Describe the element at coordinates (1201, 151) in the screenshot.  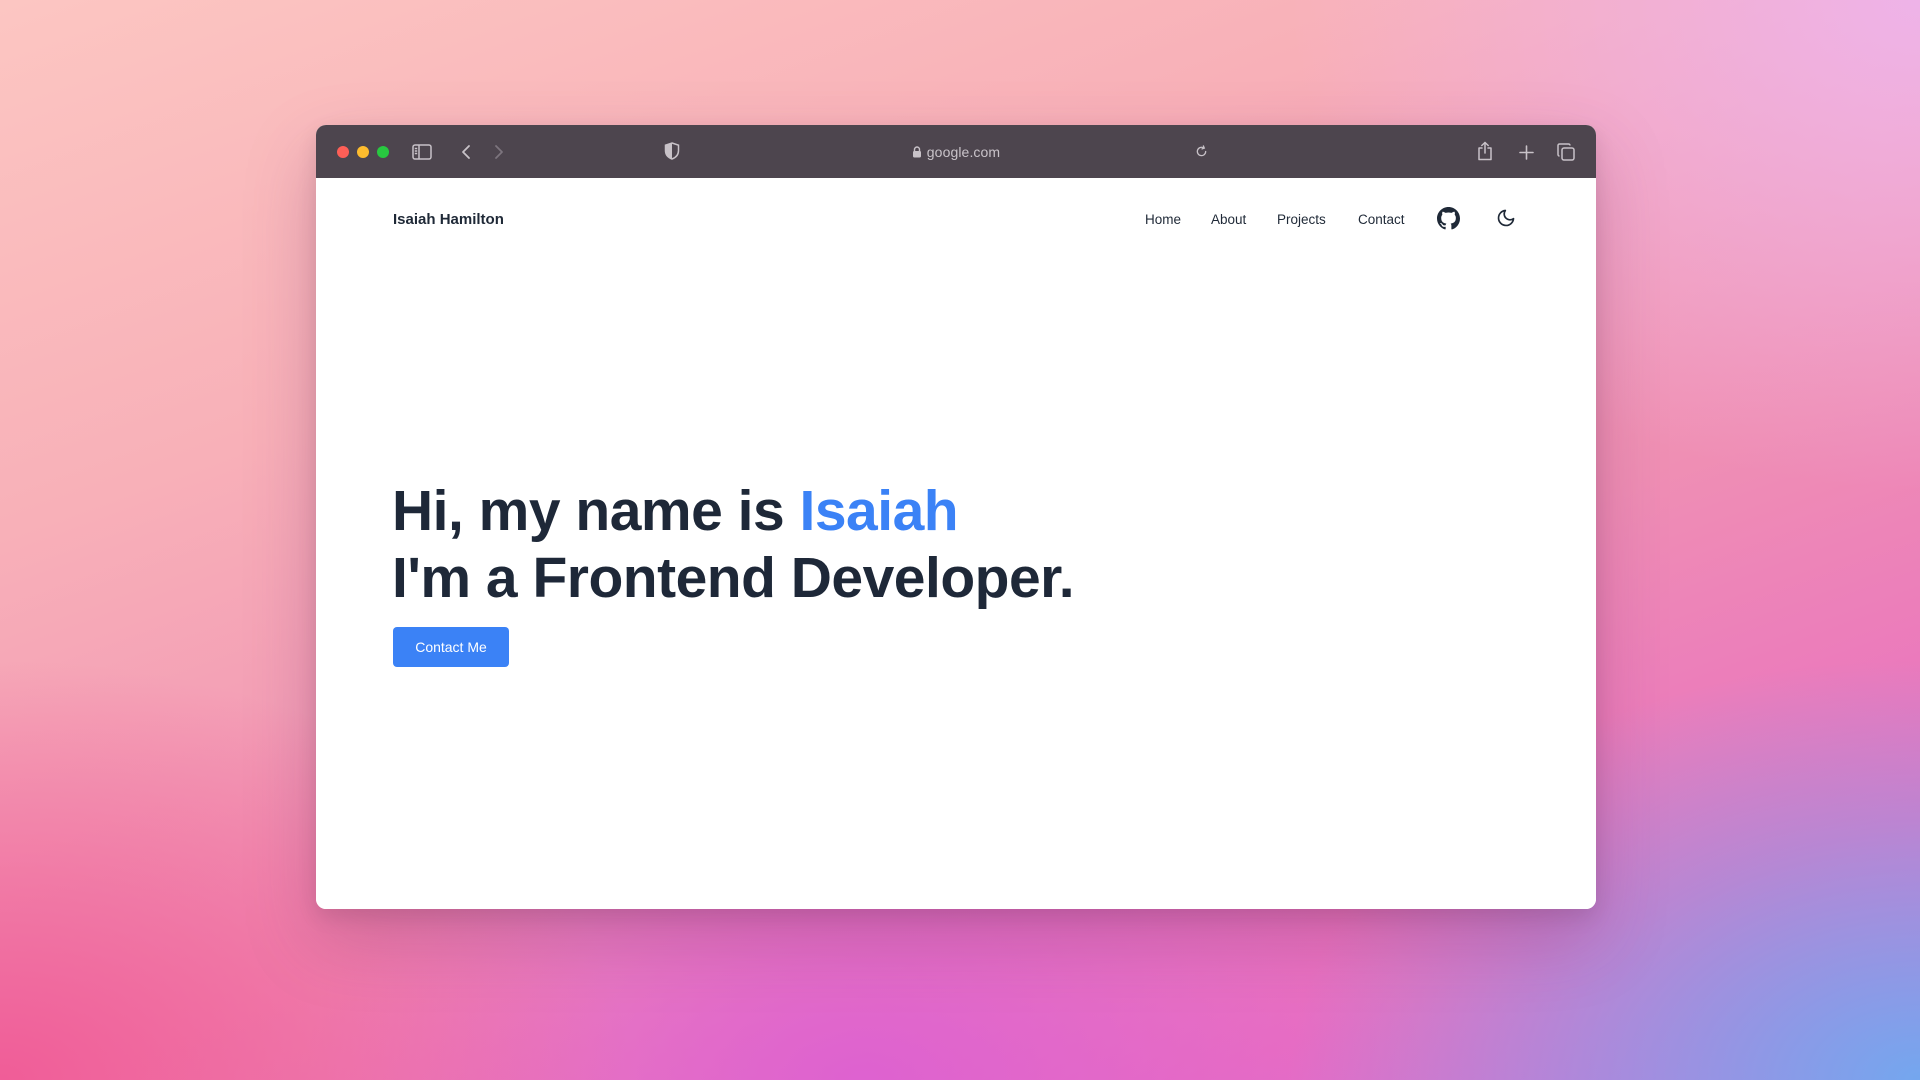
I see `reload-icon` at that location.